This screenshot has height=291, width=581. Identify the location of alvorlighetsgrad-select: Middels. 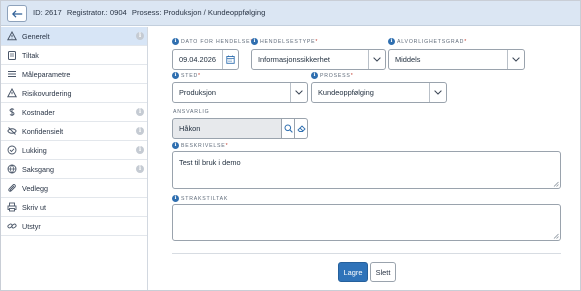
(456, 59).